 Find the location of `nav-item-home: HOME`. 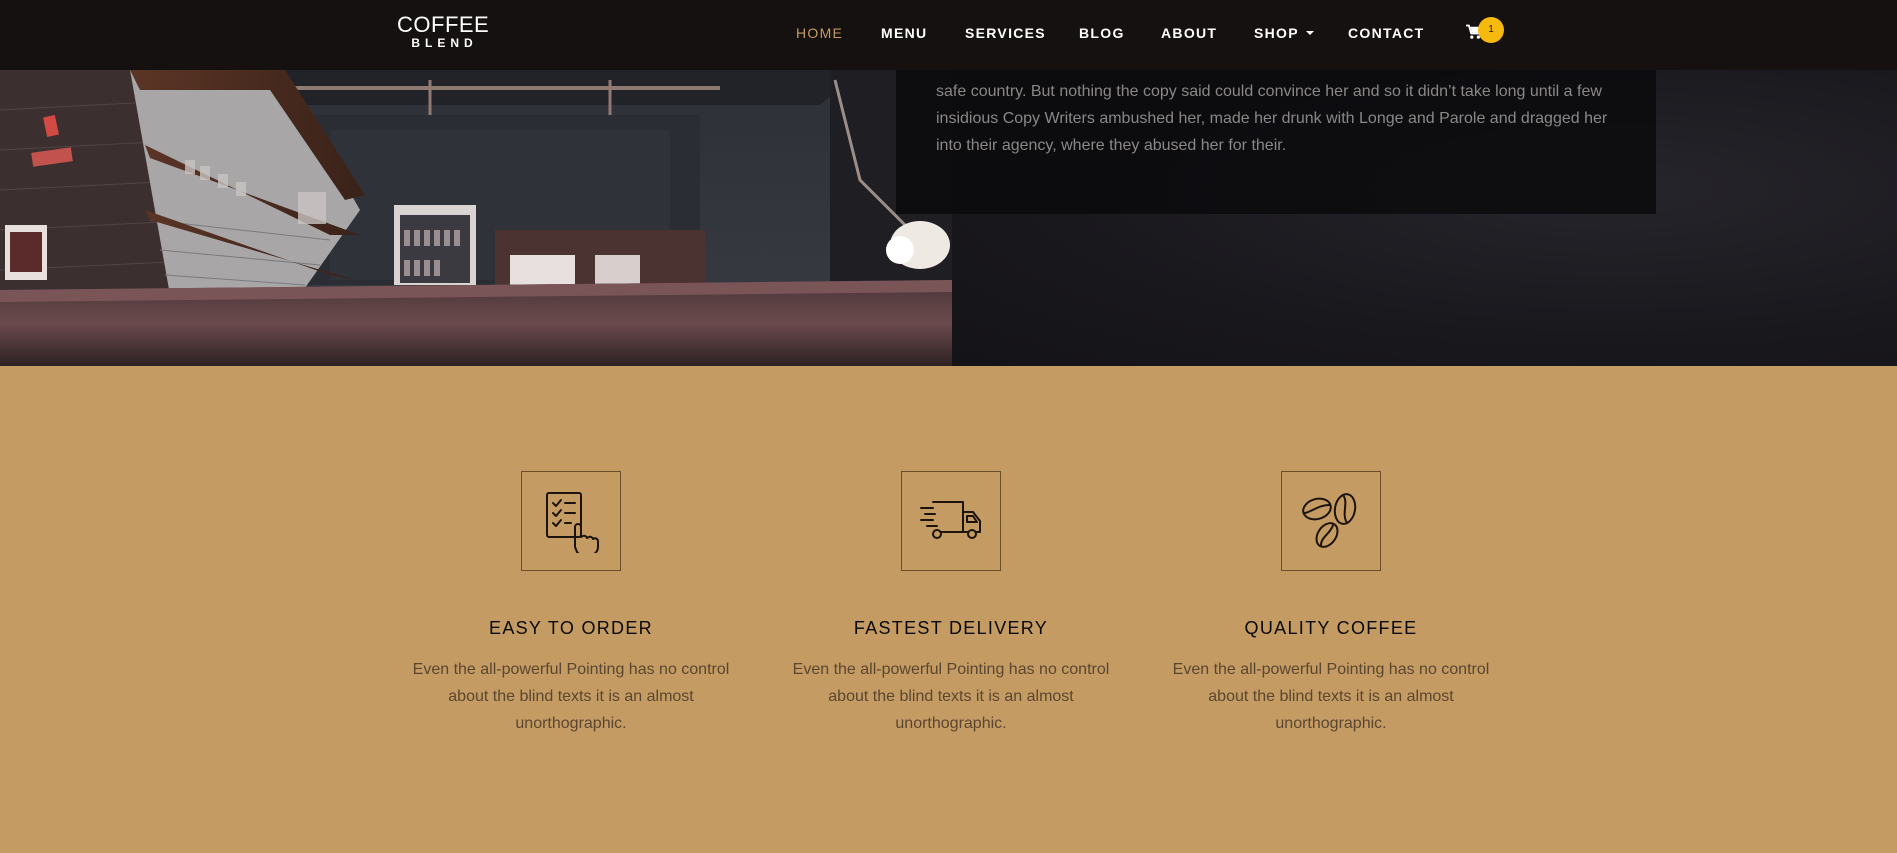

nav-item-home: HOME is located at coordinates (819, 33).